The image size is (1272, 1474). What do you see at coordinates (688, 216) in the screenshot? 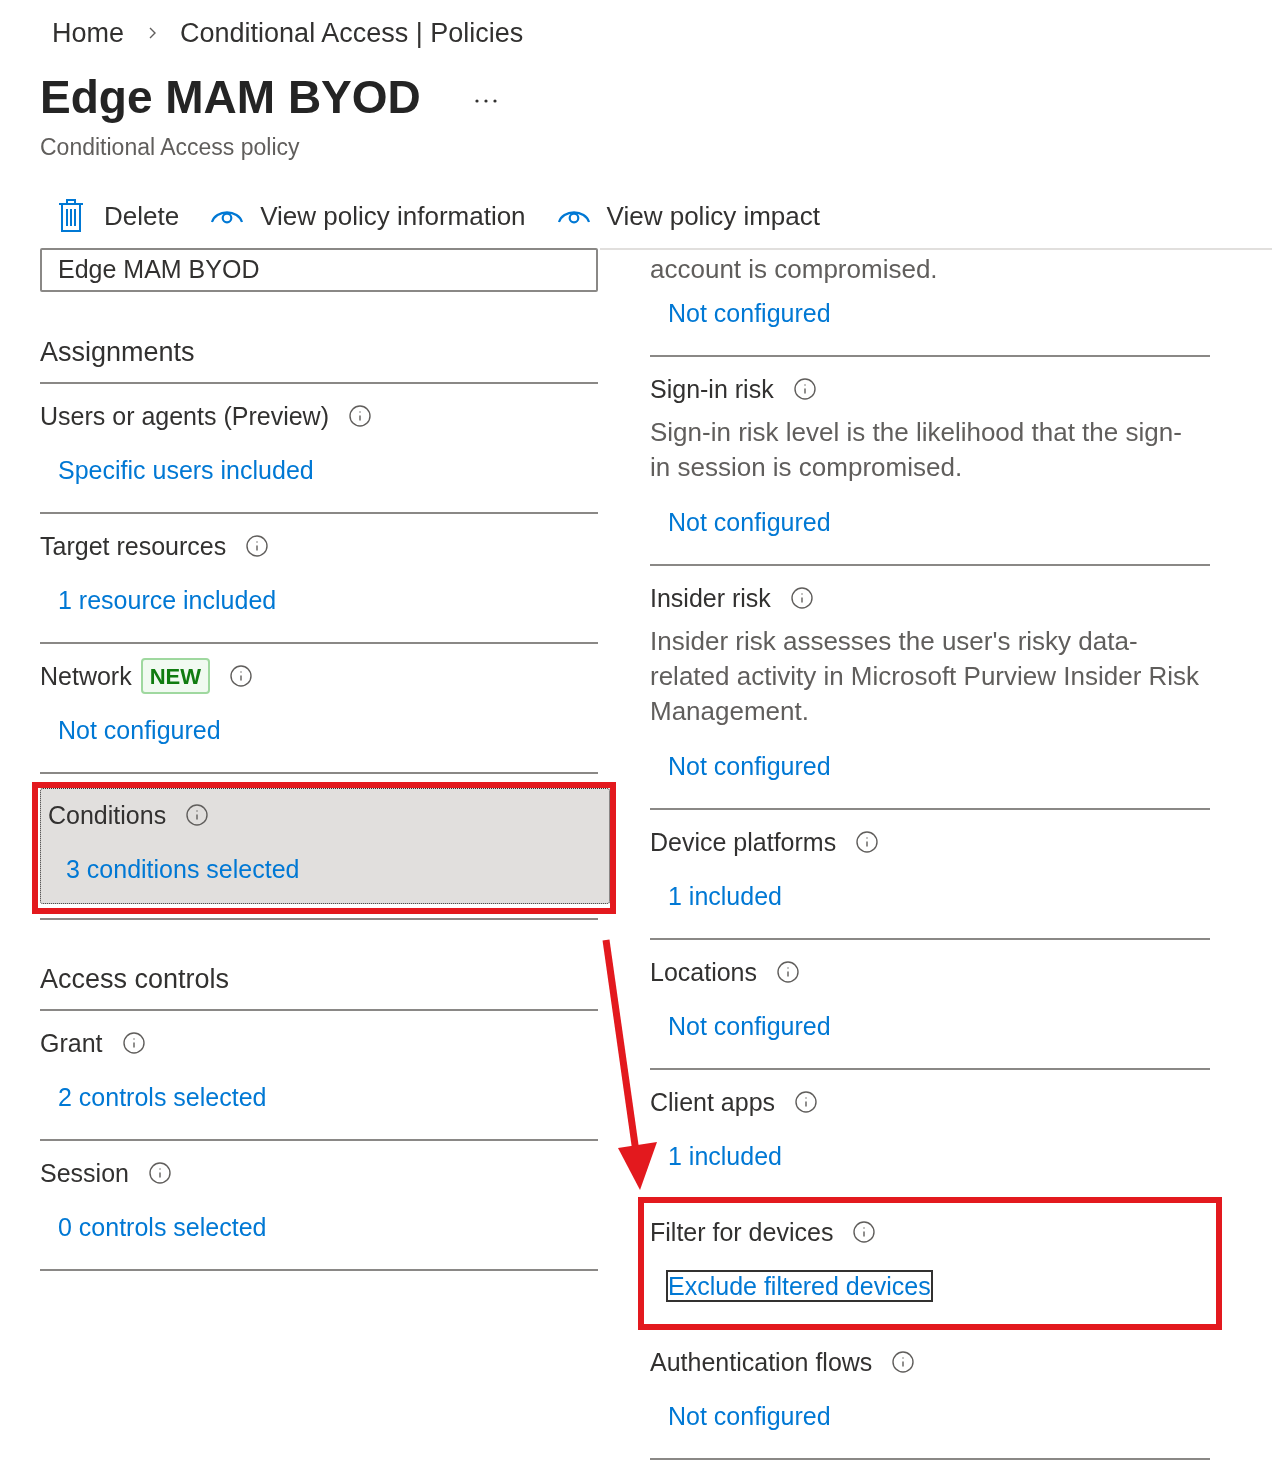
I see `toolbar-button: View policy impact` at bounding box center [688, 216].